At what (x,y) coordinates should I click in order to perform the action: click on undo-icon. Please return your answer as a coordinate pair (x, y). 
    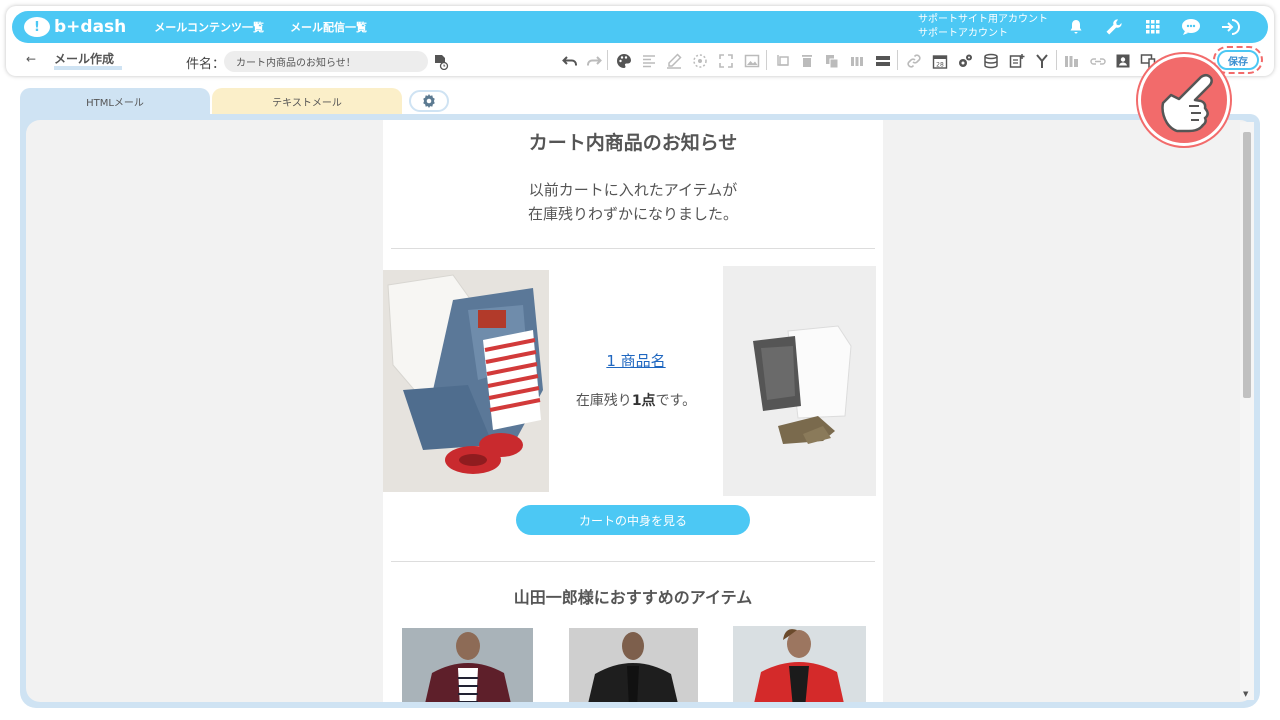
    Looking at the image, I should click on (570, 61).